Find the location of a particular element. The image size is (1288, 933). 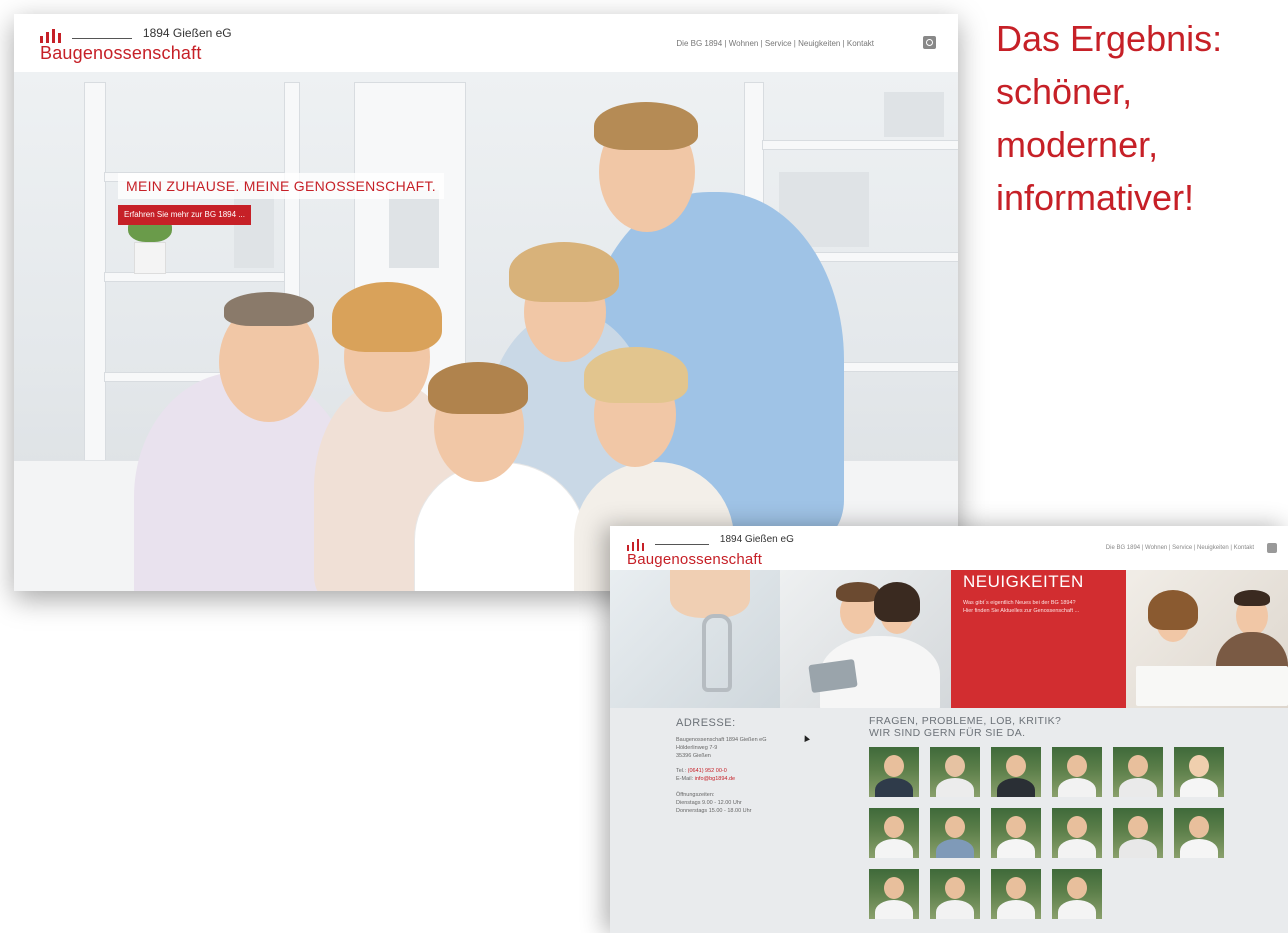

news-title: NEUIGKEITEN is located at coordinates (1023, 581).